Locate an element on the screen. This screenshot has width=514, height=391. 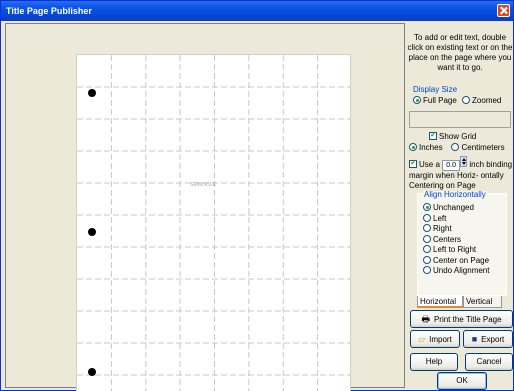
units-inches-radio: Inches is located at coordinates (426, 147).